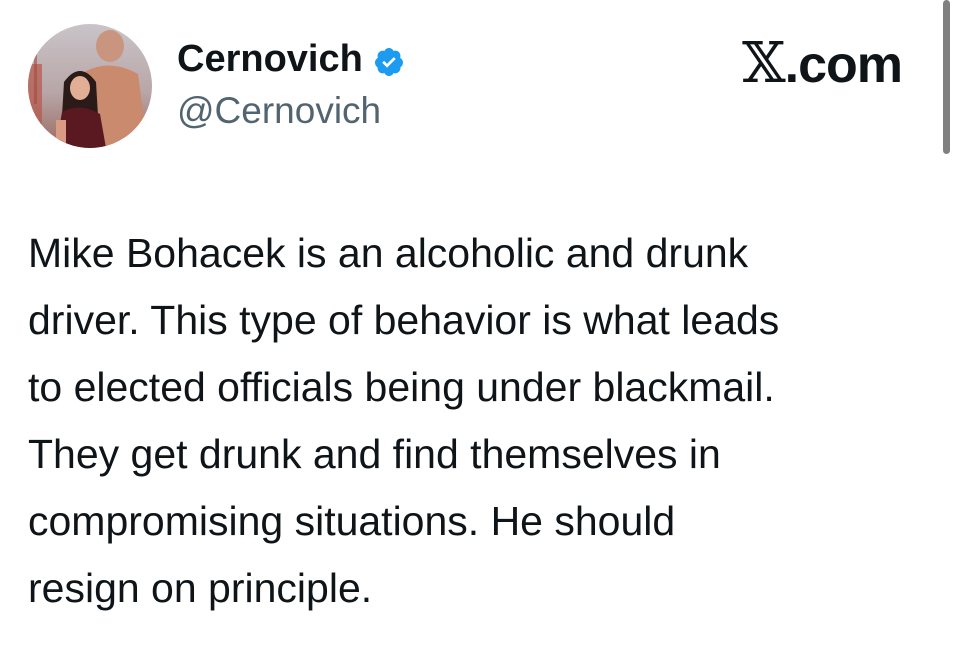 This screenshot has height=653, width=960. I want to click on avatar, so click(90, 86).